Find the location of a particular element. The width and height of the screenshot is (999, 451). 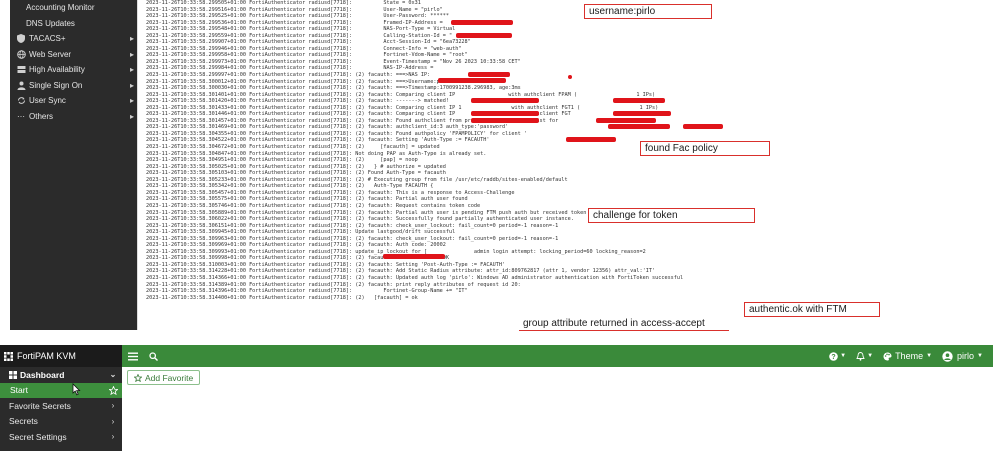

sidebar-item-tacacs: TACACS+ ▸ is located at coordinates (73, 39).